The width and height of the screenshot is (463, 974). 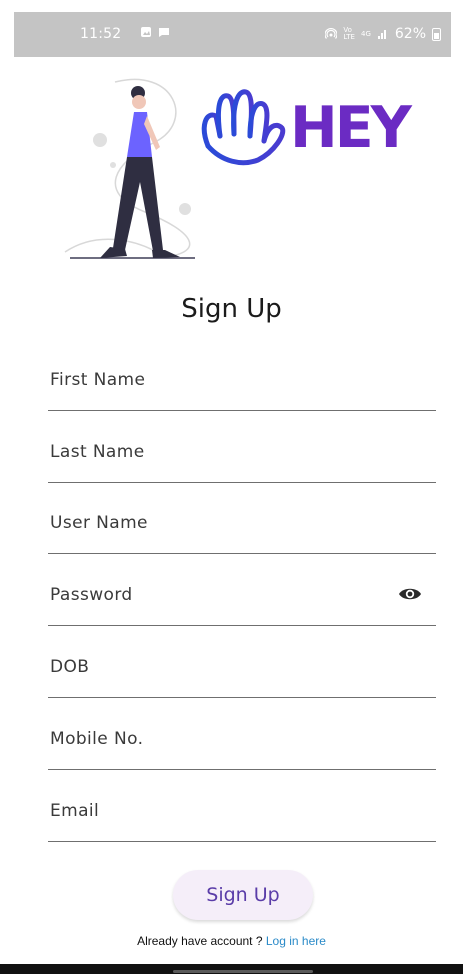 I want to click on mobile-field: Mobile No., so click(x=244, y=748).